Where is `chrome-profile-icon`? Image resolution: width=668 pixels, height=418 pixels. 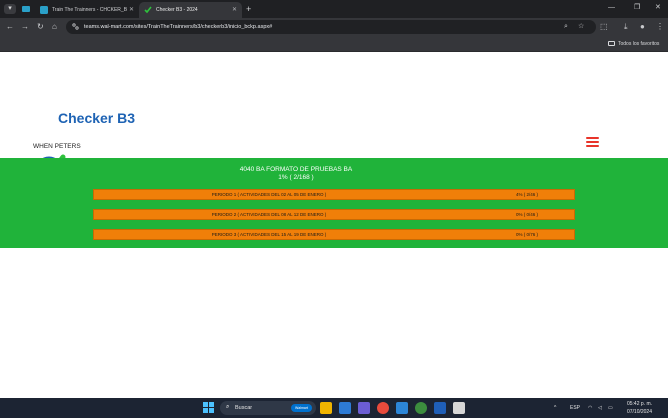
chrome-profile-icon is located at coordinates (421, 408).